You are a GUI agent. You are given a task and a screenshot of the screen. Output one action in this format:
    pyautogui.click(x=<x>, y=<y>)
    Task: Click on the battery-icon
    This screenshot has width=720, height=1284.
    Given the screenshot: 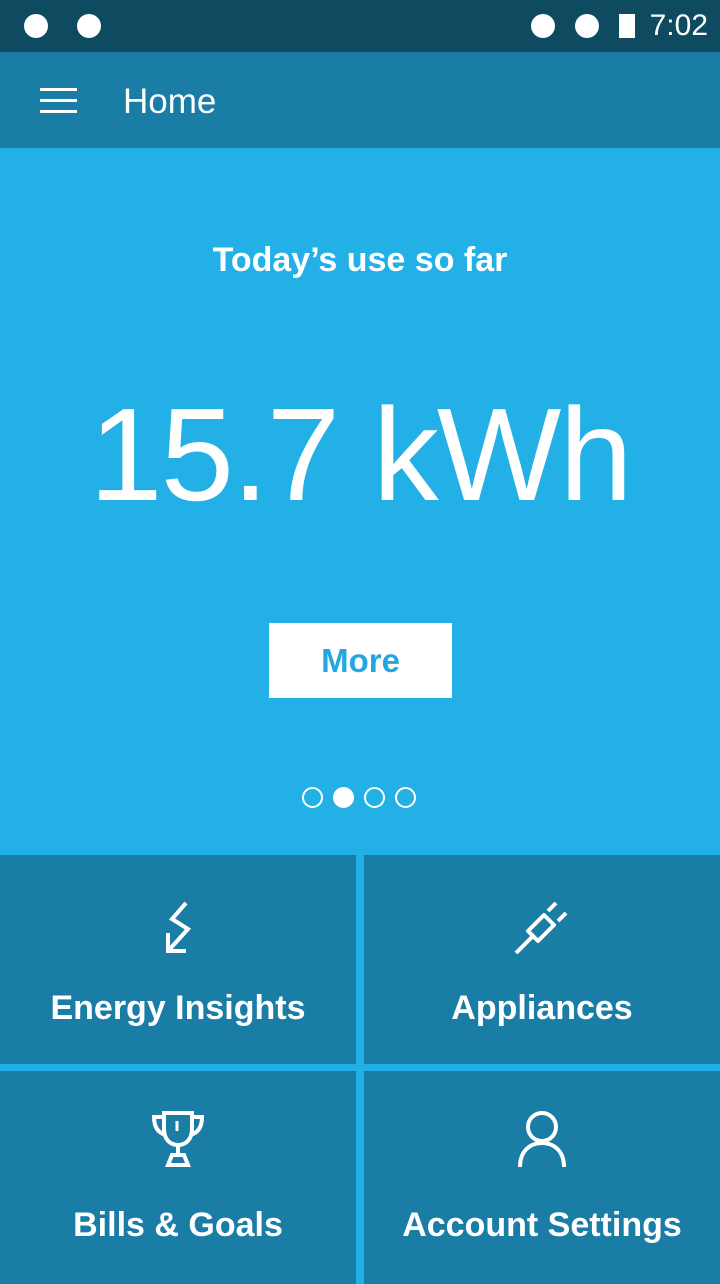 What is the action you would take?
    pyautogui.click(x=627, y=26)
    